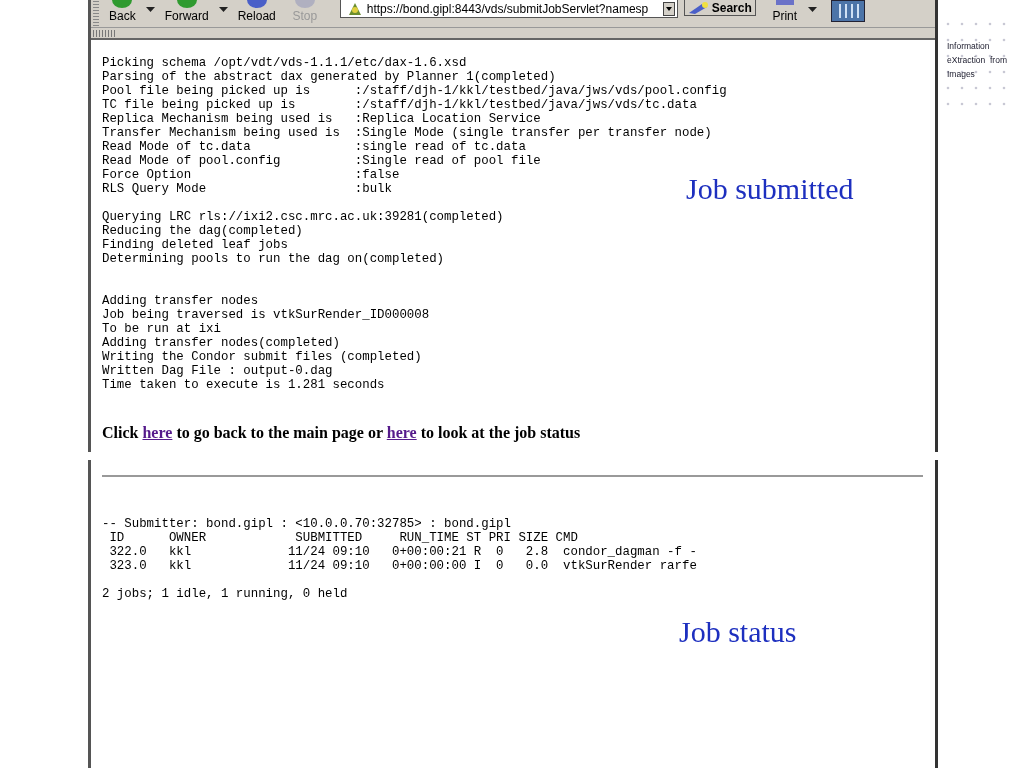 Image resolution: width=1024 pixels, height=768 pixels. I want to click on log-line: Job being traversed is vtkSurRender_ID000008, so click(266, 315).